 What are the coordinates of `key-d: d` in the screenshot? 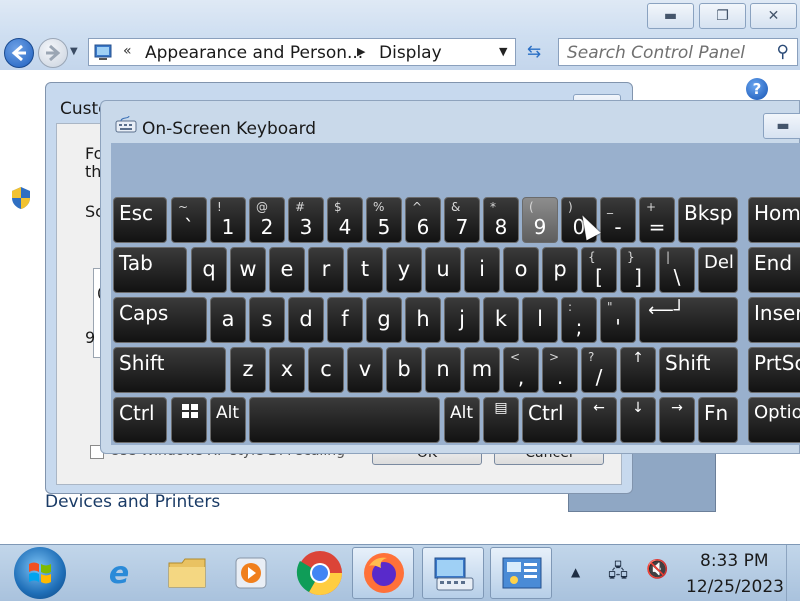 It's located at (306, 320).